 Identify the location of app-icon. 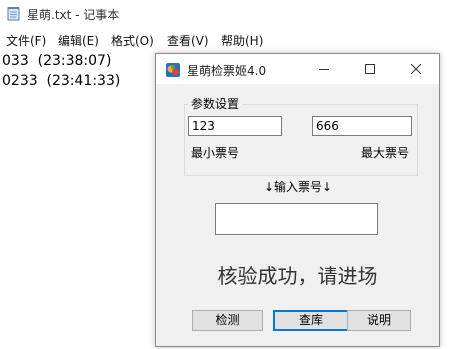
(173, 70).